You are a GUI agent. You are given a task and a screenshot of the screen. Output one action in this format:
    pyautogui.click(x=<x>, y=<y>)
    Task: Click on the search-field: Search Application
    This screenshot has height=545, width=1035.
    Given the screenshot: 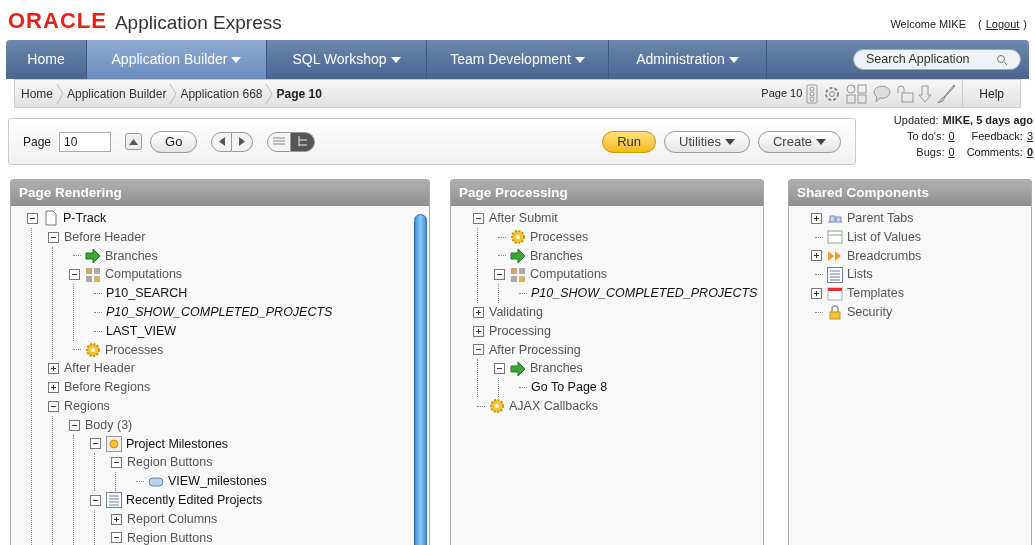 What is the action you would take?
    pyautogui.click(x=937, y=59)
    